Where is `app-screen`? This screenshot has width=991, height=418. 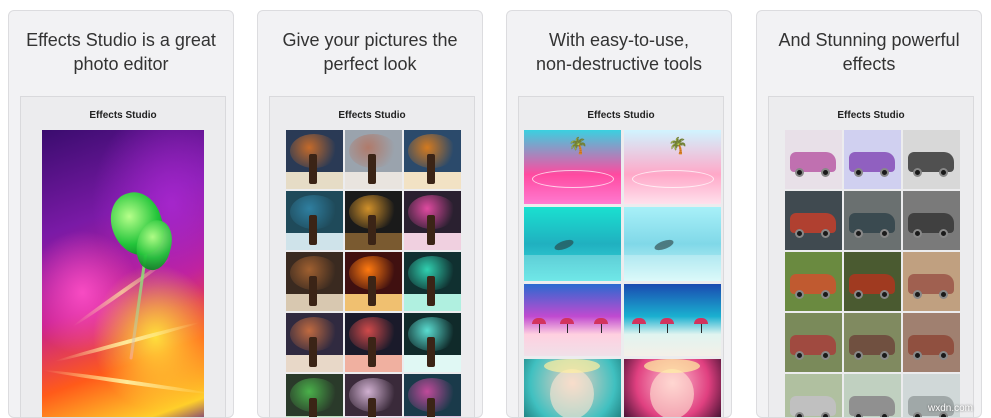 app-screen is located at coordinates (123, 273).